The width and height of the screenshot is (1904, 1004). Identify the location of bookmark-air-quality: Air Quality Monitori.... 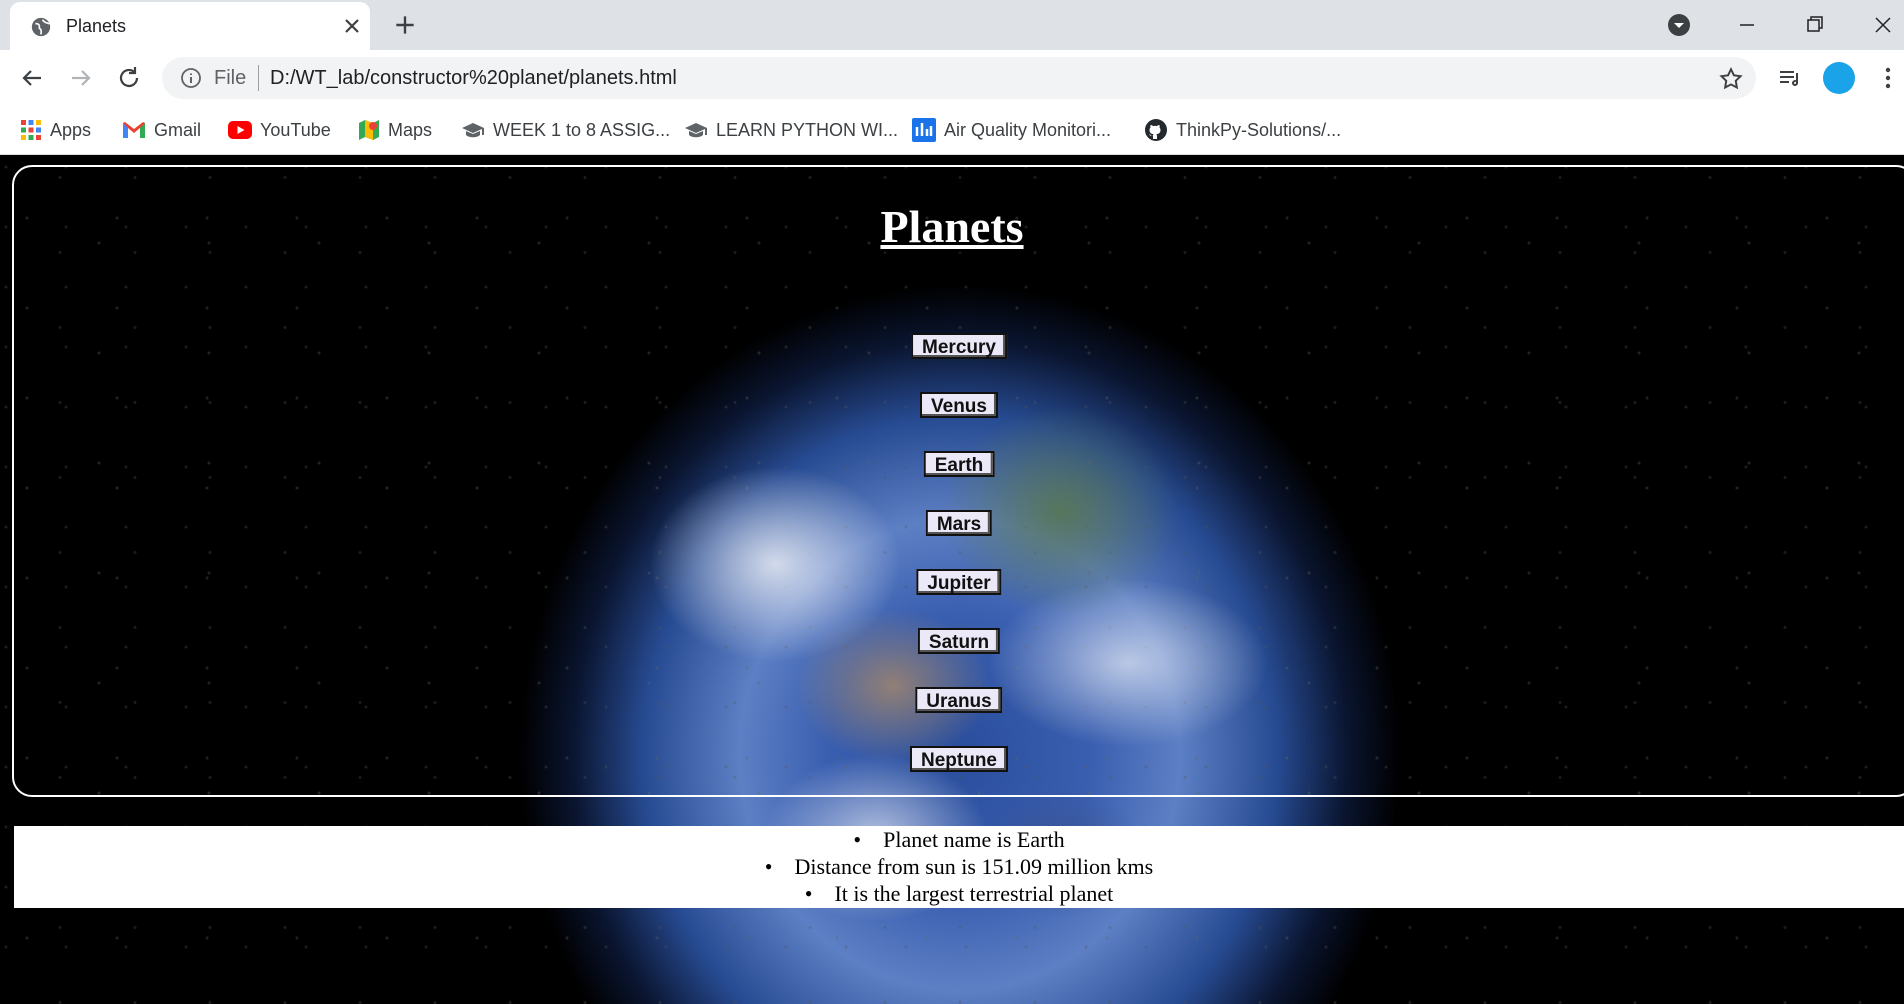
(1011, 130).